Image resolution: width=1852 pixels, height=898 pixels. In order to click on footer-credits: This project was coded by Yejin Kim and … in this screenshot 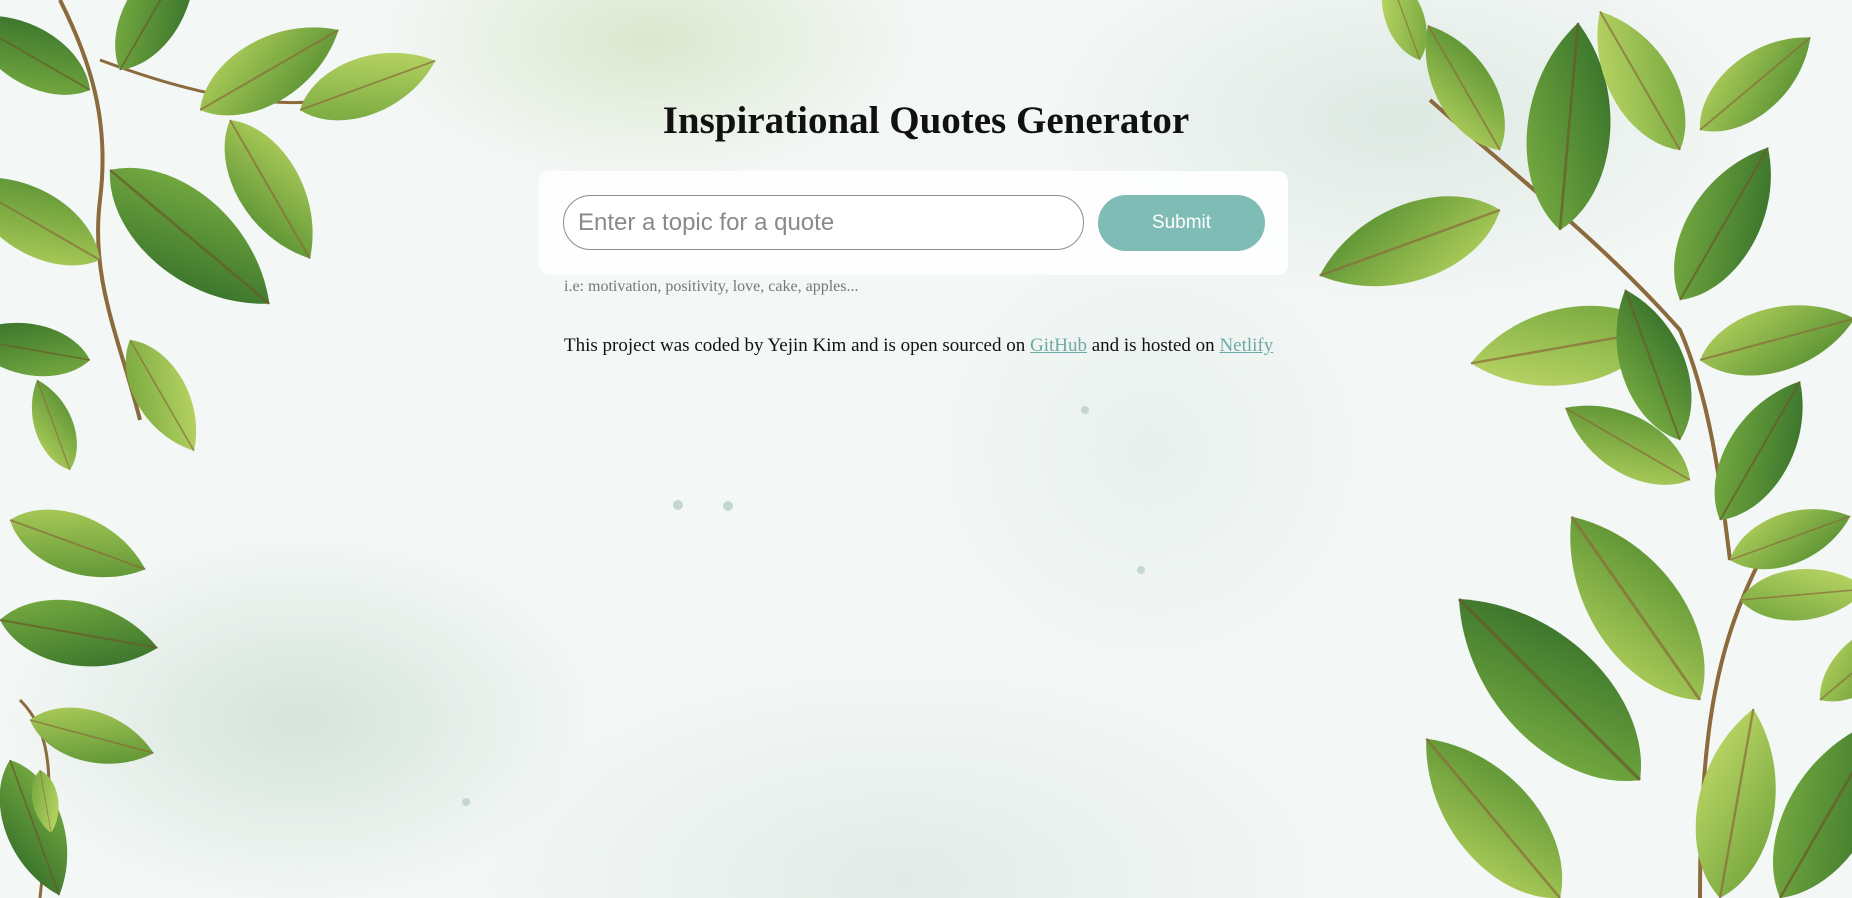, I will do `click(918, 346)`.